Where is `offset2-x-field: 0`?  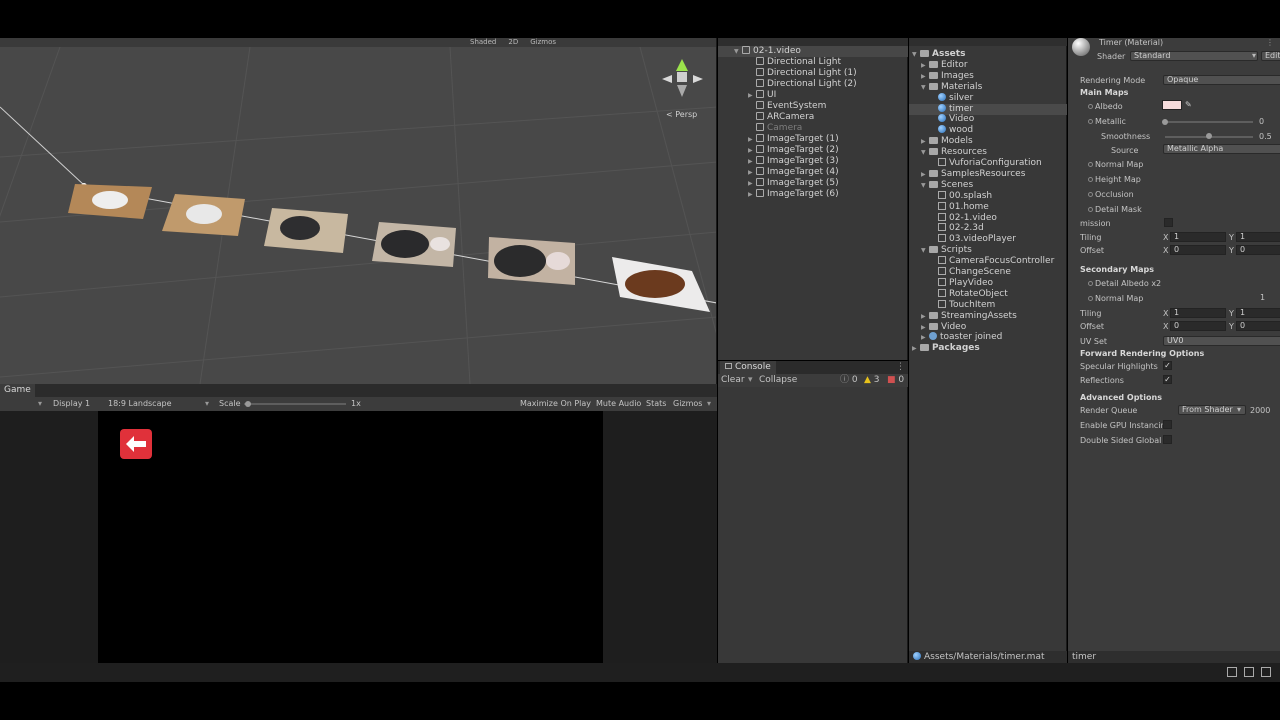 offset2-x-field: 0 is located at coordinates (1198, 326).